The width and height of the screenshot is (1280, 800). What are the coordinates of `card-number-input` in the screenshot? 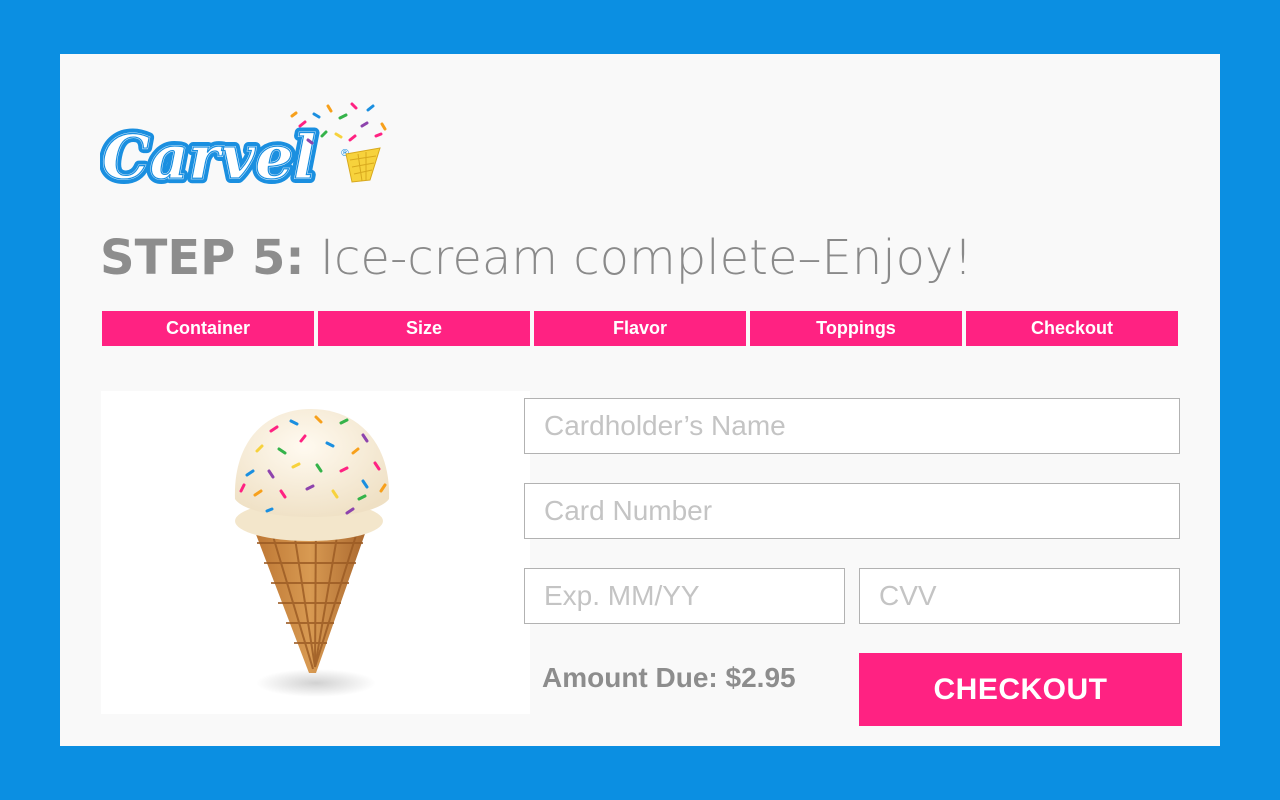 It's located at (852, 511).